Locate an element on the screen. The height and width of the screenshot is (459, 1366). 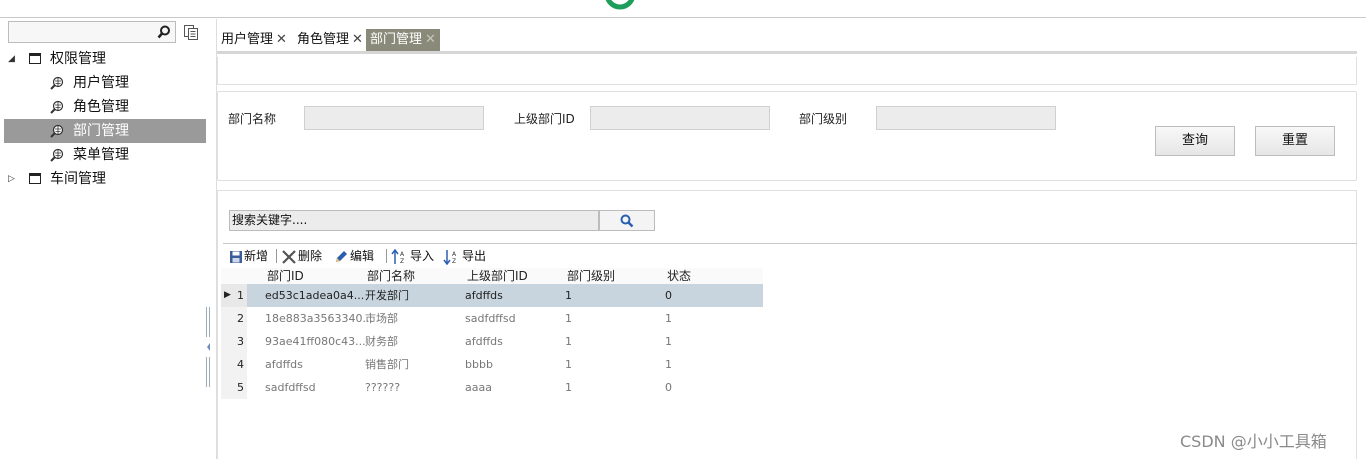
import-label: 导入 is located at coordinates (422, 256).